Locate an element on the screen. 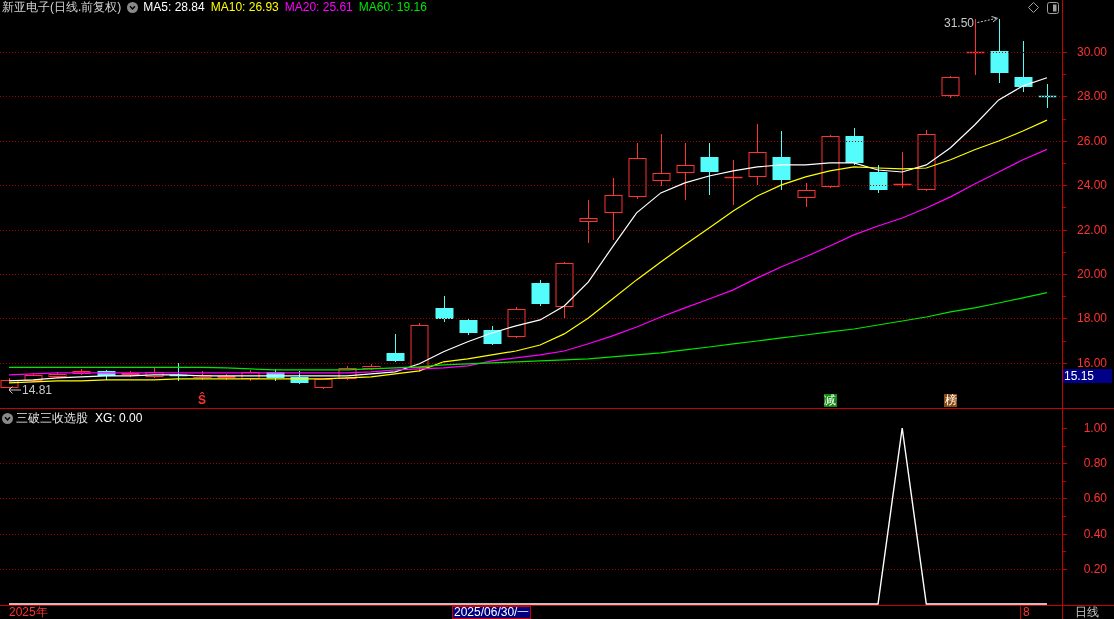 This screenshot has height=619, width=1114. price-axis-label: 20.00 is located at coordinates (1091, 273).